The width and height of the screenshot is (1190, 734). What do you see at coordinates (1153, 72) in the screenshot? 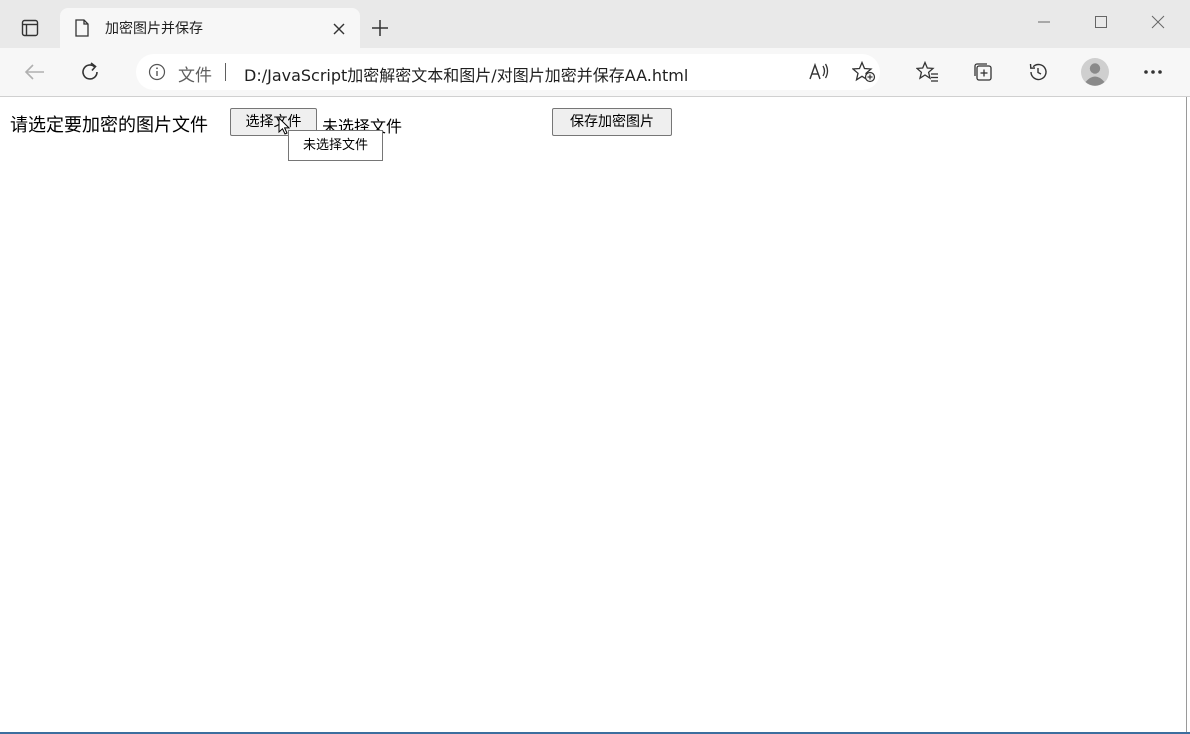
I see `more-menu-icon` at bounding box center [1153, 72].